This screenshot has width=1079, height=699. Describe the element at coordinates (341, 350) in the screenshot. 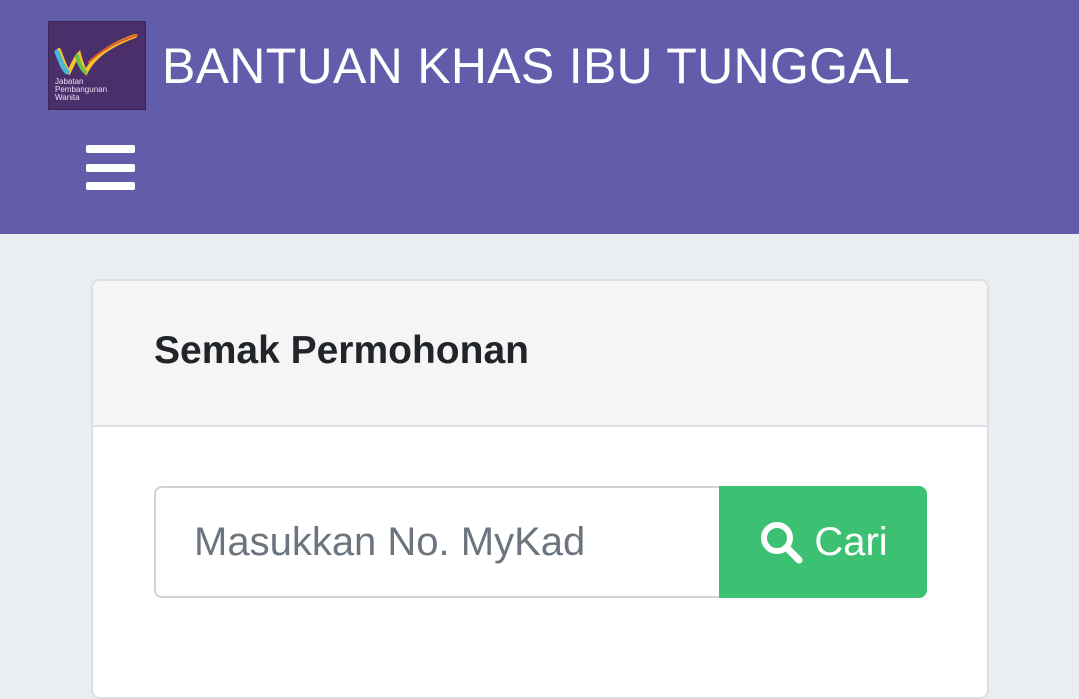

I see `card-title: Semak Permohonan` at that location.